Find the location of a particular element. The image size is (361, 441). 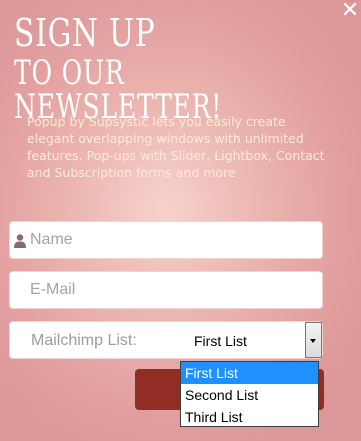

select-value: First List is located at coordinates (220, 341).